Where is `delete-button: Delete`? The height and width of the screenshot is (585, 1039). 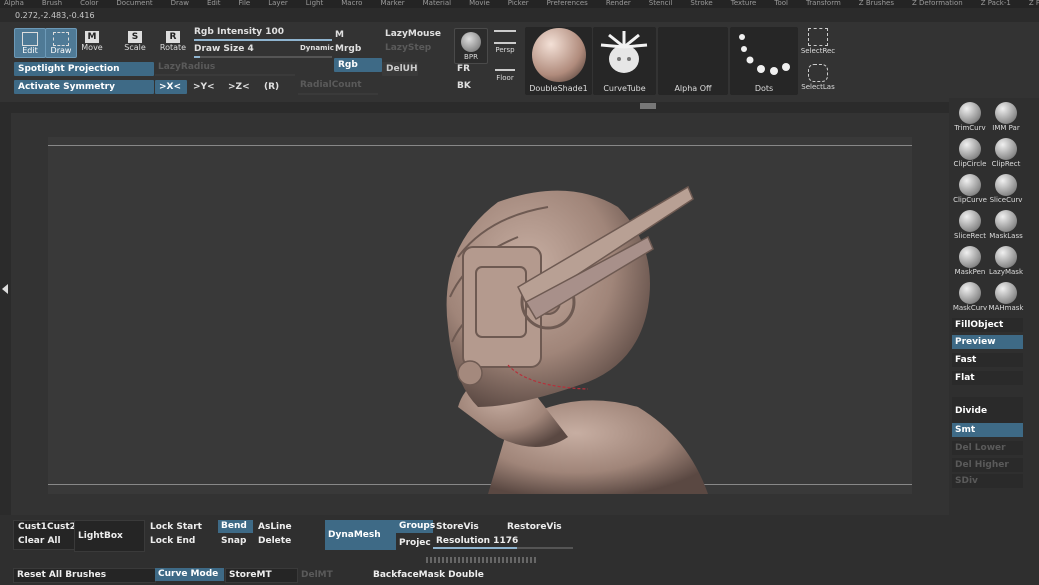 delete-button: Delete is located at coordinates (273, 541).